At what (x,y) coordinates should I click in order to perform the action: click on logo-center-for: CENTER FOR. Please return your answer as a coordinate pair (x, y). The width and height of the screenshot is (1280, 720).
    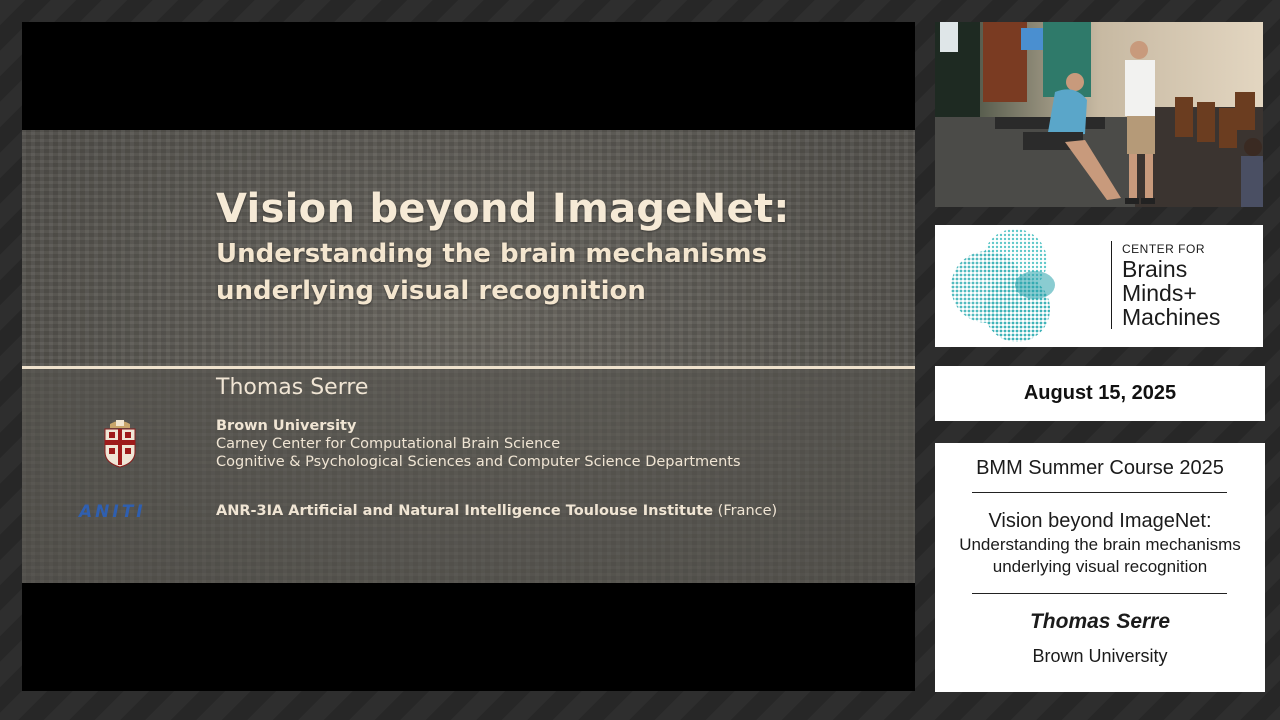
    Looking at the image, I should click on (1163, 249).